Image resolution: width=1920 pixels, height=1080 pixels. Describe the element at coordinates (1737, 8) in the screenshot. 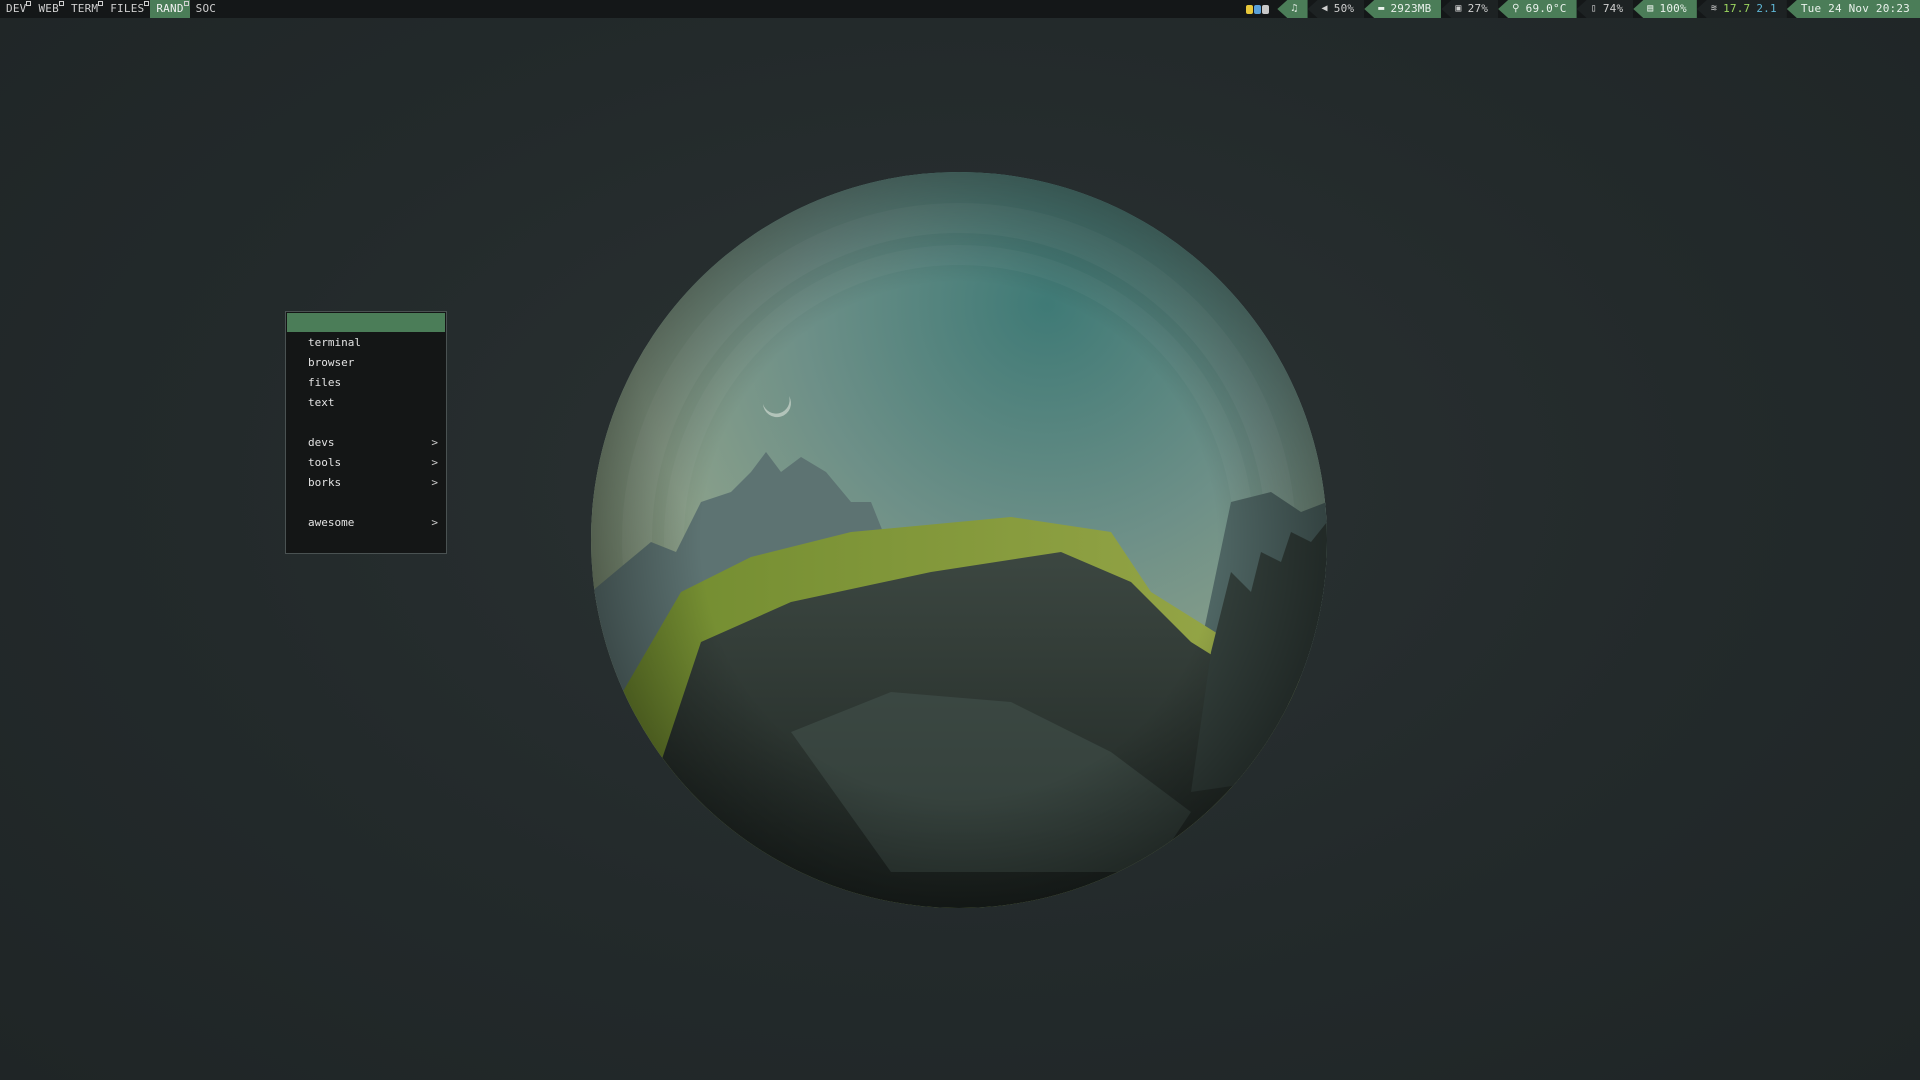

I see `net-up-value: 17.7` at that location.